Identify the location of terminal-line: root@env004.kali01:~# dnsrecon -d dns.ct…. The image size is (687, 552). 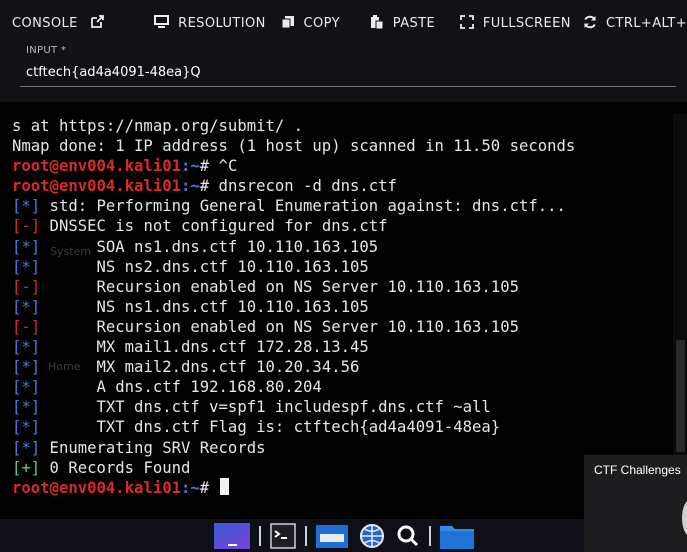
(293, 186).